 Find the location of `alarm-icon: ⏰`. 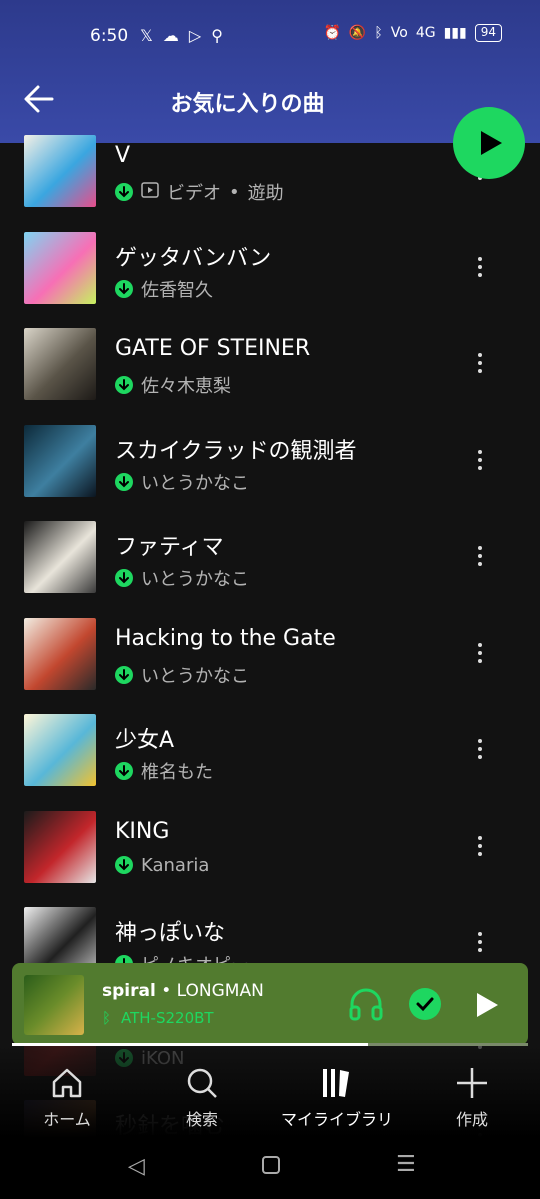

alarm-icon: ⏰ is located at coordinates (332, 33).